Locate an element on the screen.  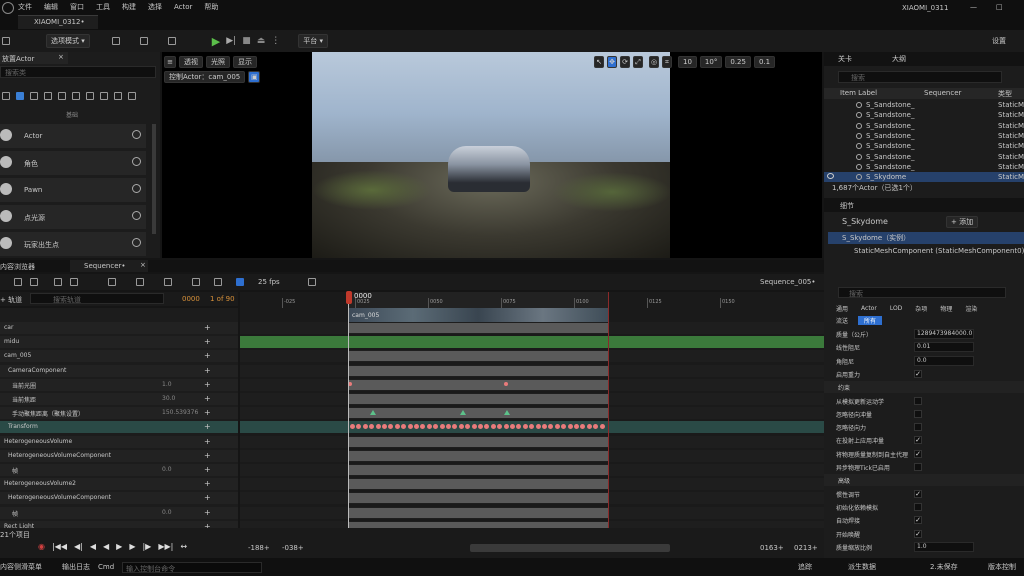
levels-tab: 关卡 is located at coordinates (863, 59).